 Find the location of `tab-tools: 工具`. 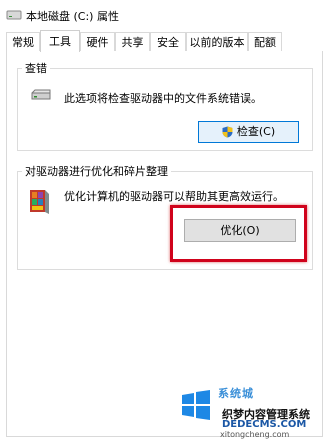

tab-tools: 工具 is located at coordinates (60, 41).